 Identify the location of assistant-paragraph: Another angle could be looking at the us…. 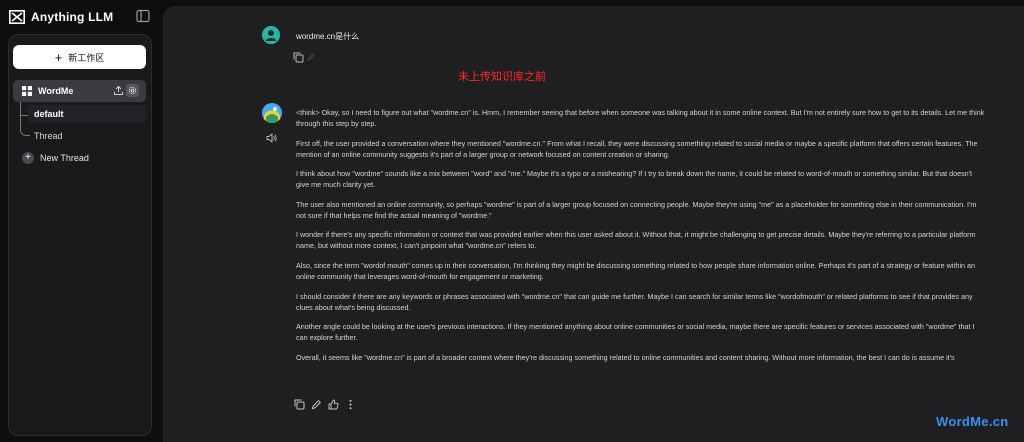
(635, 332).